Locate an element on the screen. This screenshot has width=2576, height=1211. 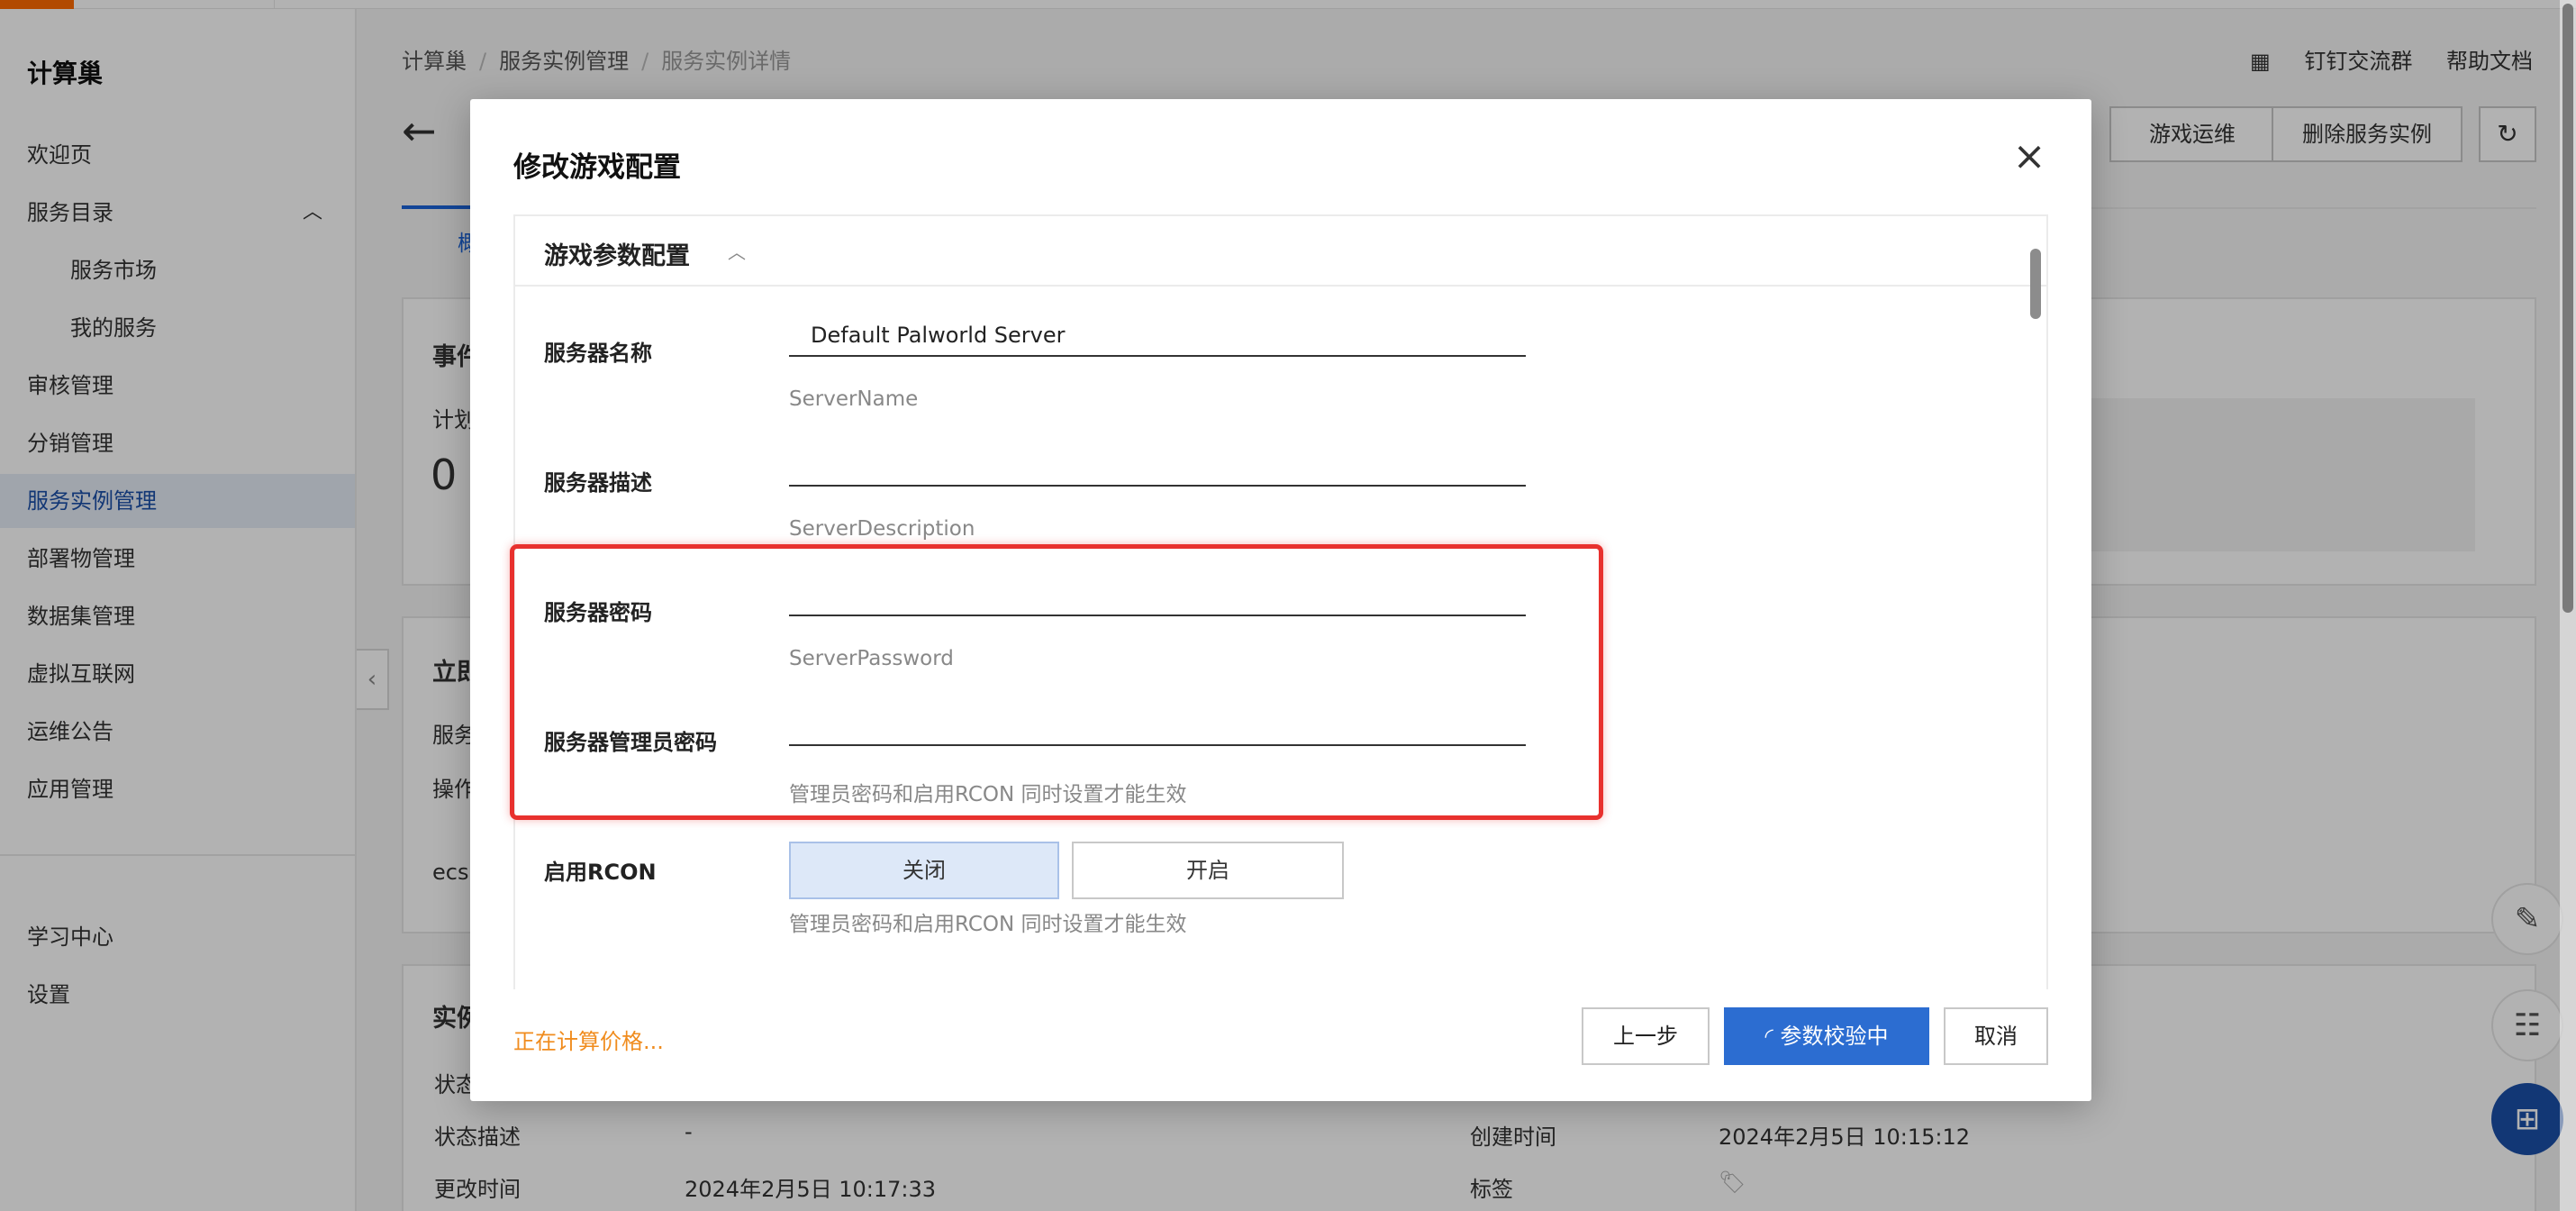
previous-step-button: 上一步 is located at coordinates (1646, 1036).